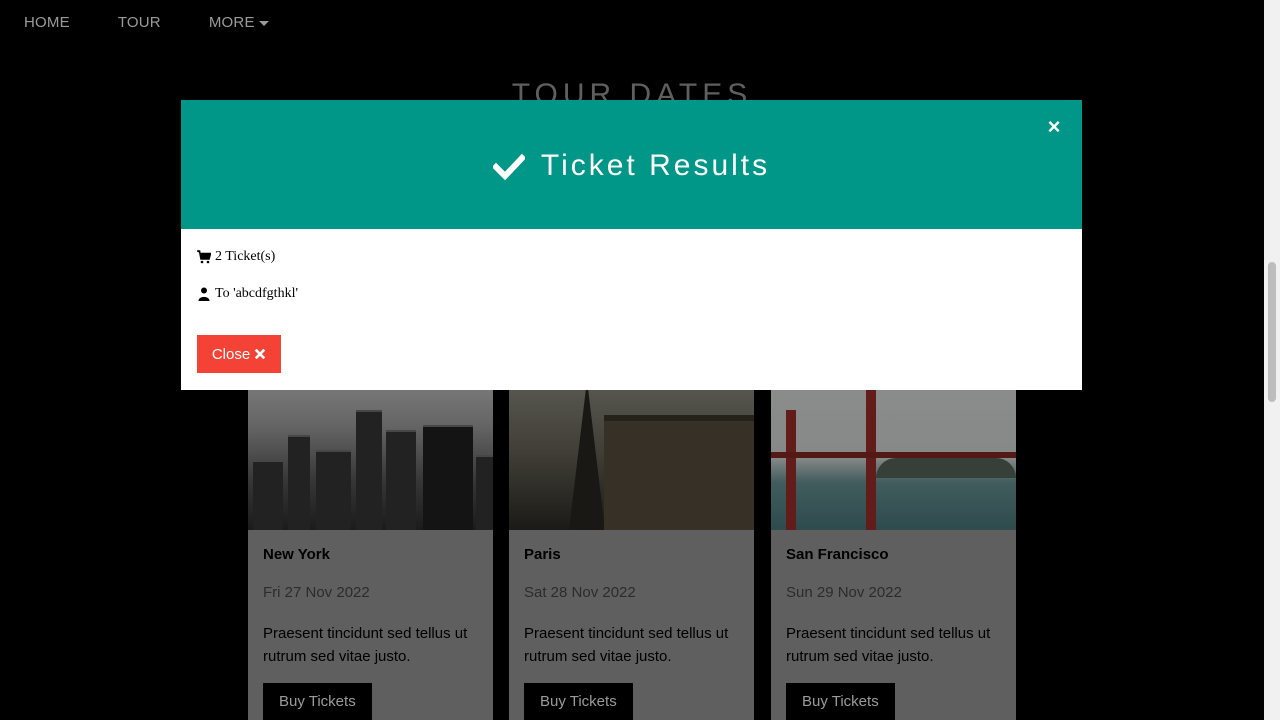 This screenshot has height=720, width=1280. What do you see at coordinates (245, 256) in the screenshot?
I see `tickets-text: 2 Ticket(s)` at bounding box center [245, 256].